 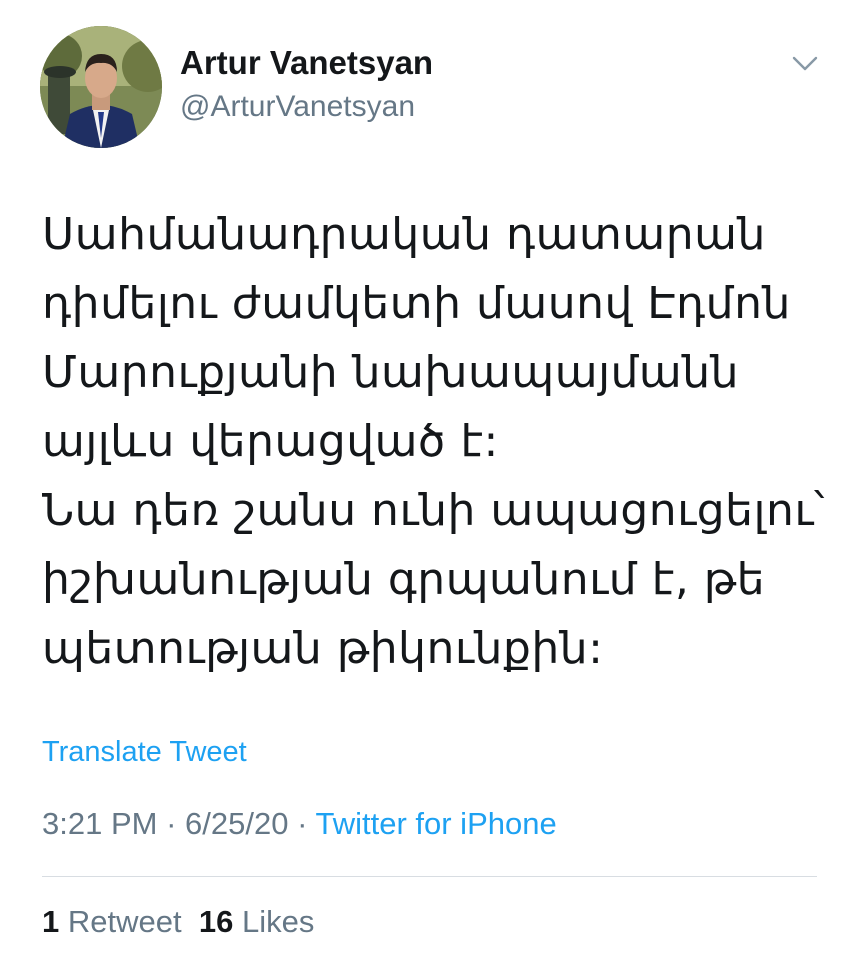 What do you see at coordinates (270, 441) in the screenshot?
I see `tweet-text-line: այլևս վերացված է:` at bounding box center [270, 441].